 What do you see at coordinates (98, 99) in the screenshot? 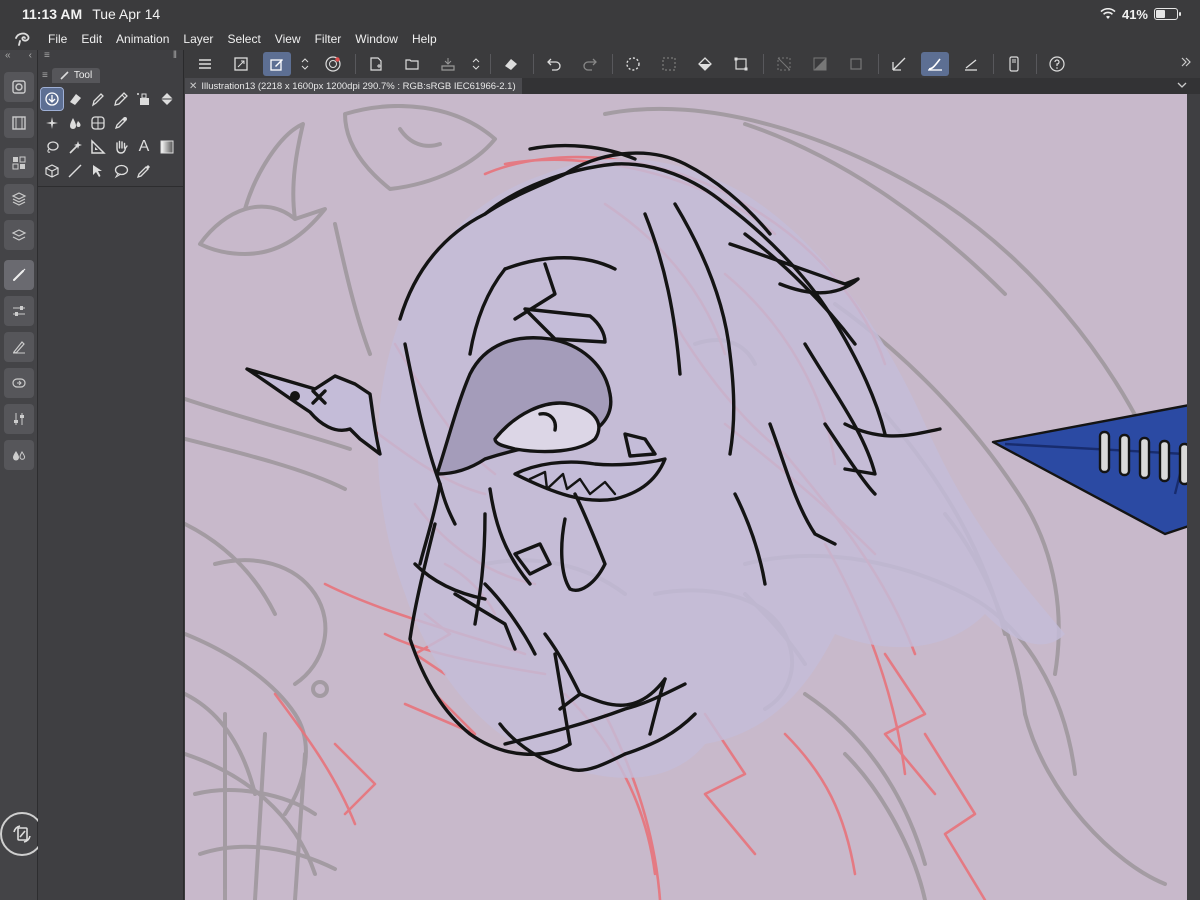
I see `pen-tool` at bounding box center [98, 99].